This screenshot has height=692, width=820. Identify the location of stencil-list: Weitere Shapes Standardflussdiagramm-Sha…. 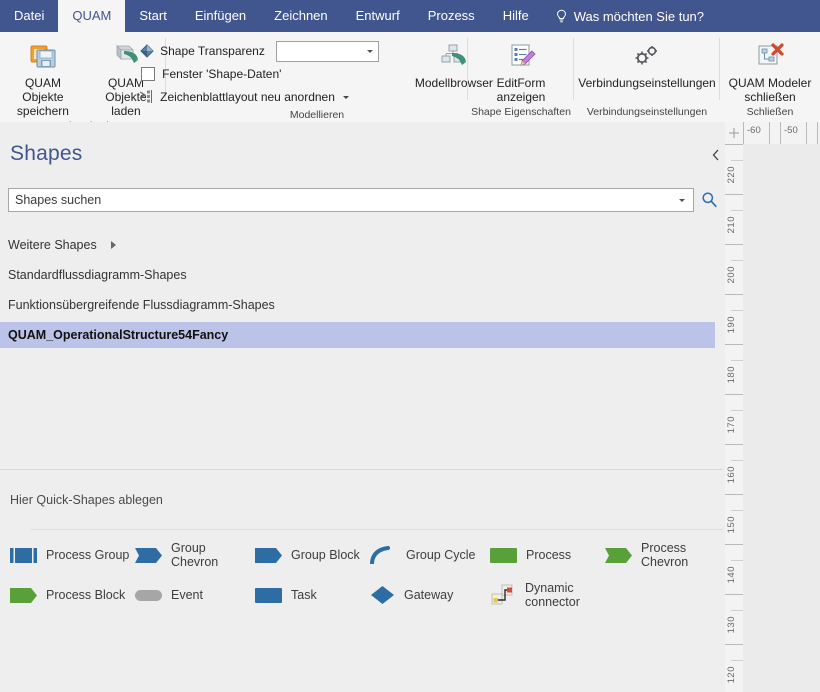
(362, 290).